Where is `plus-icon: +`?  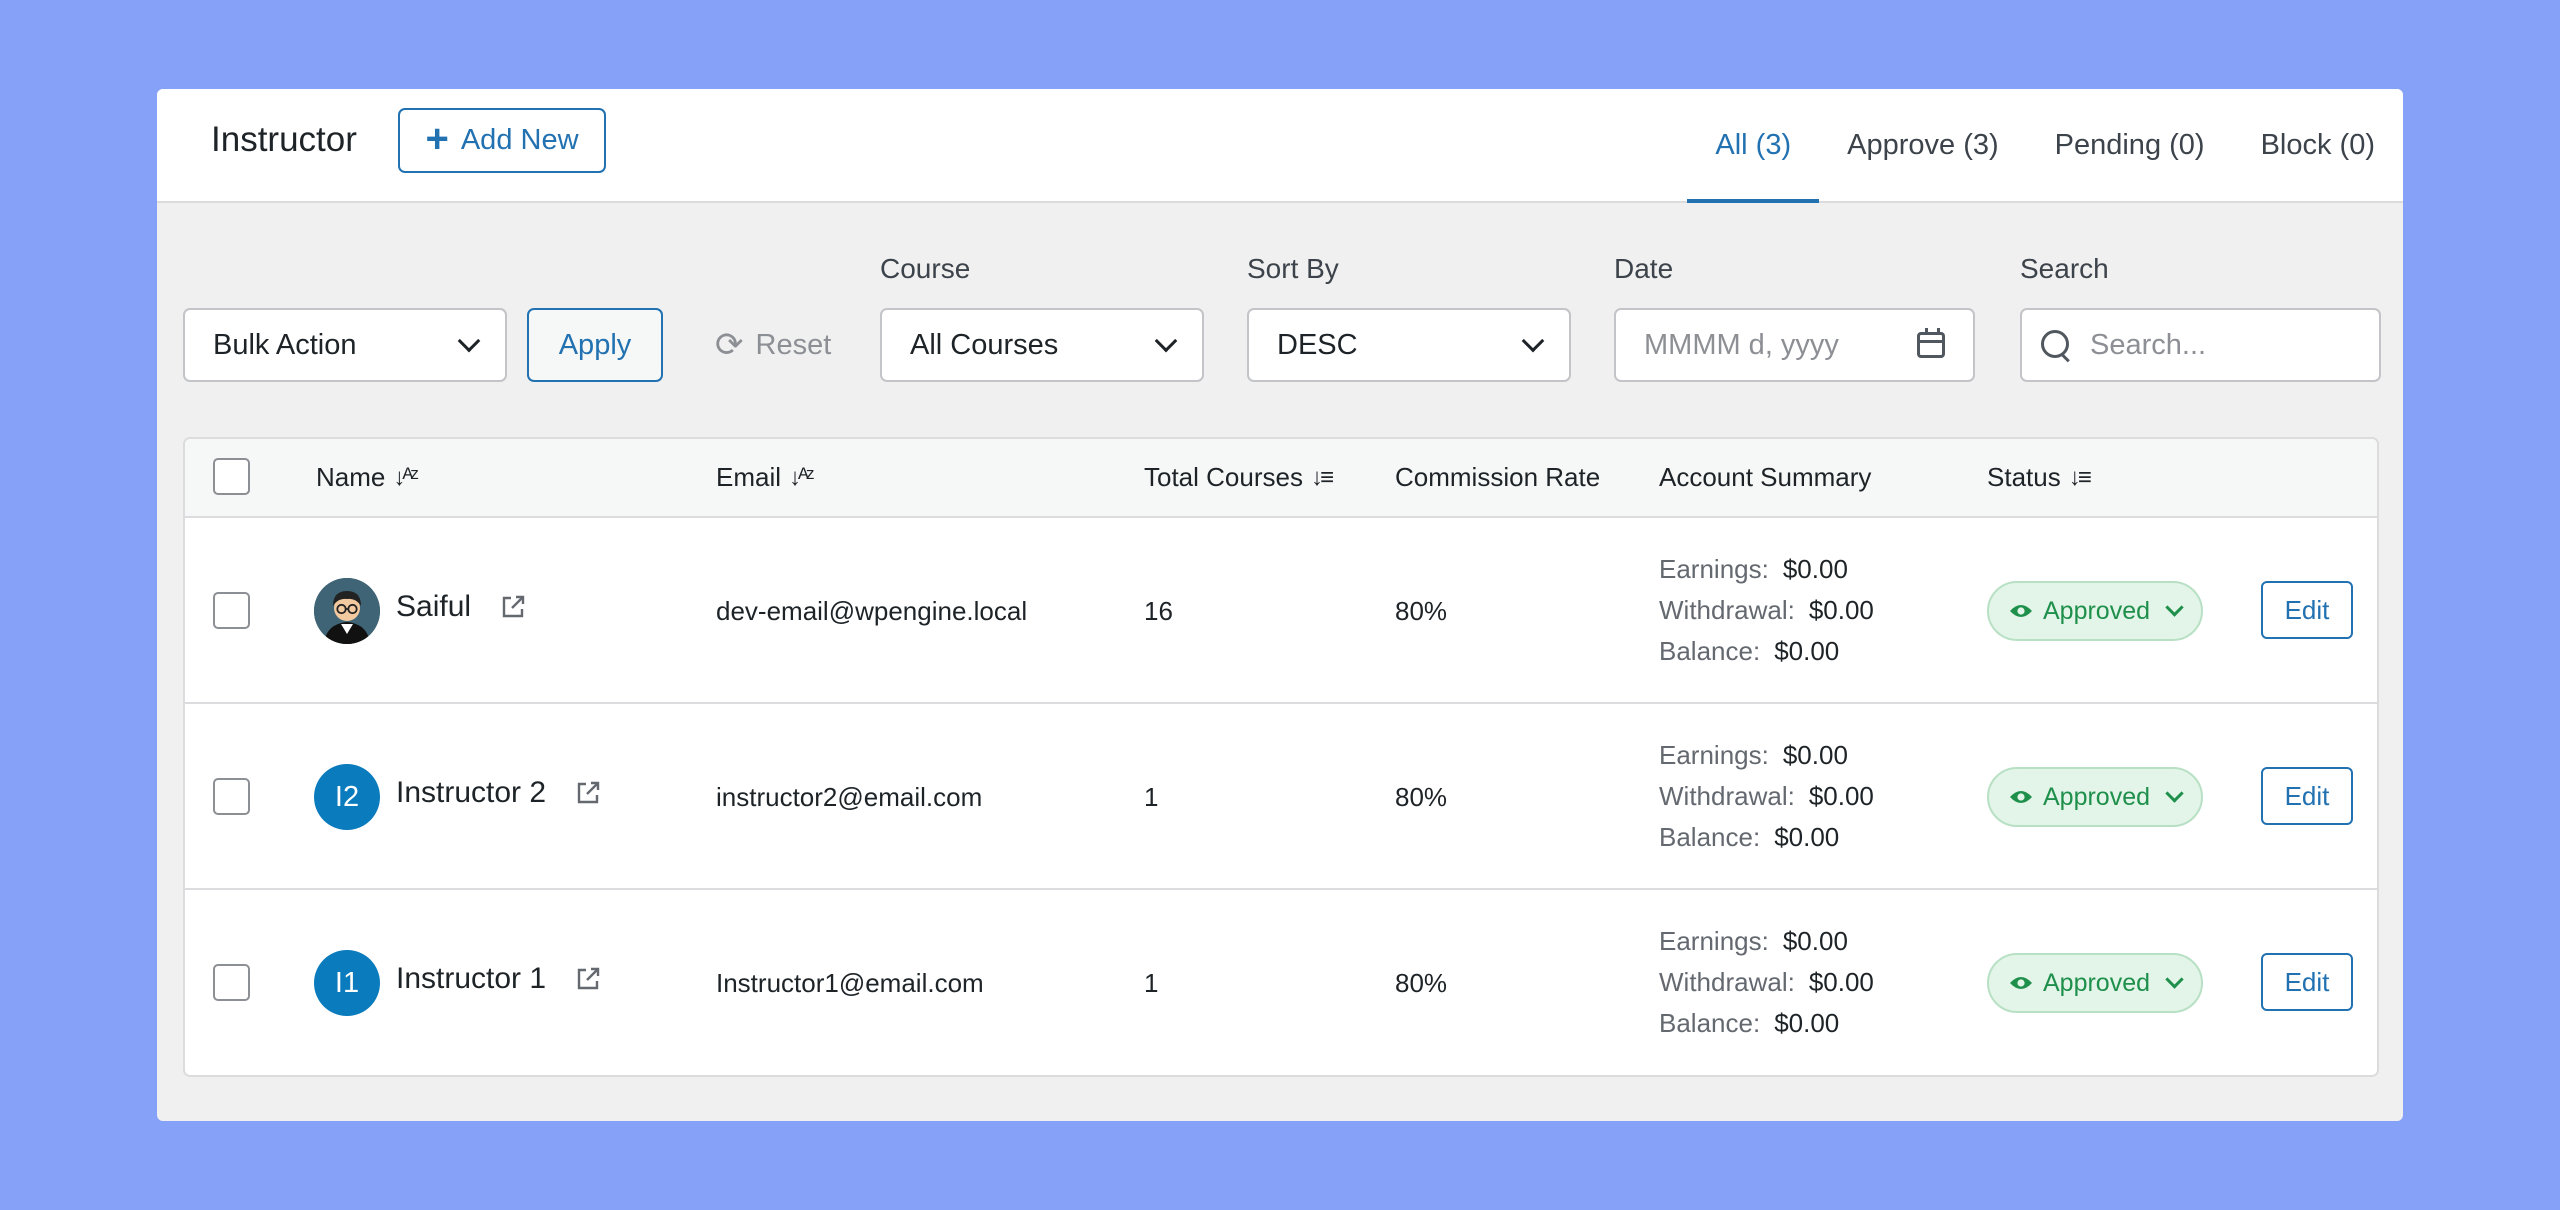
plus-icon: + is located at coordinates (437, 139).